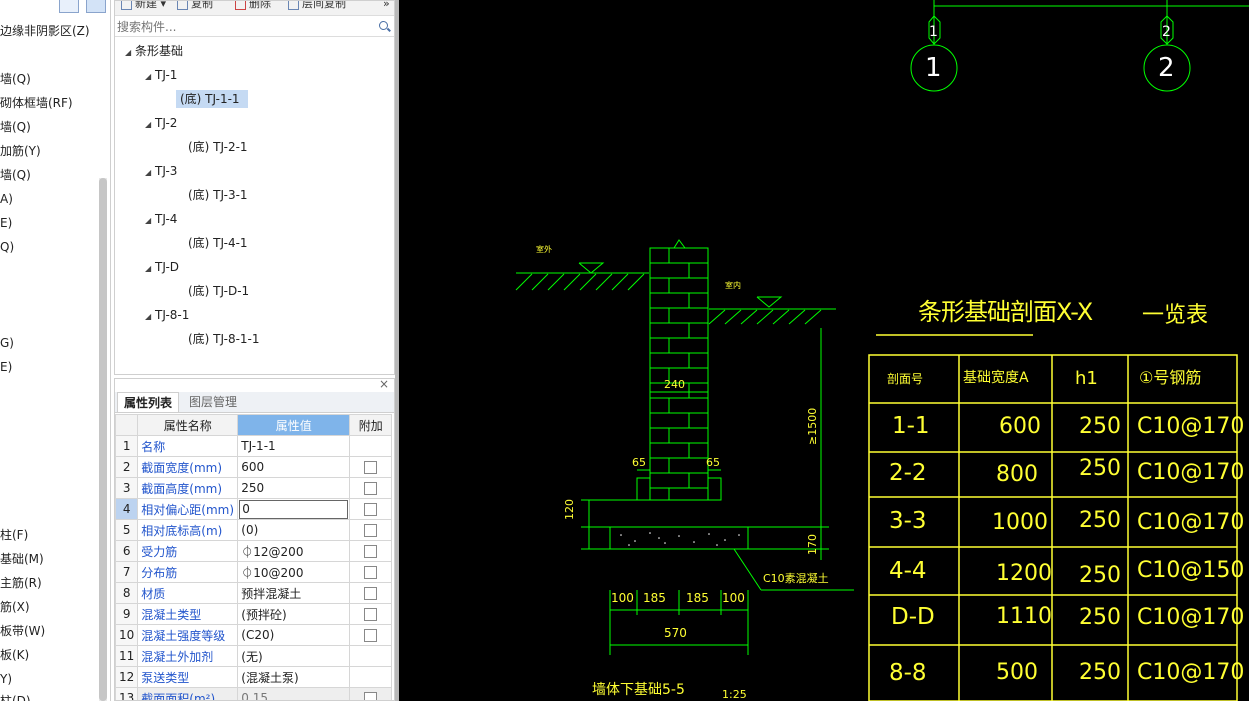 This screenshot has width=1249, height=701. What do you see at coordinates (21, 583) in the screenshot?
I see `nav-item: 主筋(R)` at bounding box center [21, 583].